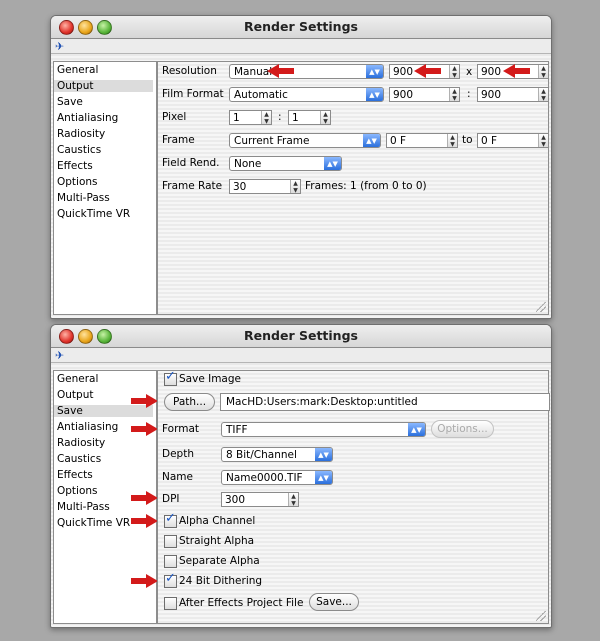 The height and width of the screenshot is (641, 600). What do you see at coordinates (398, 141) in the screenshot?
I see `frame-from-value: 0 F` at bounding box center [398, 141].